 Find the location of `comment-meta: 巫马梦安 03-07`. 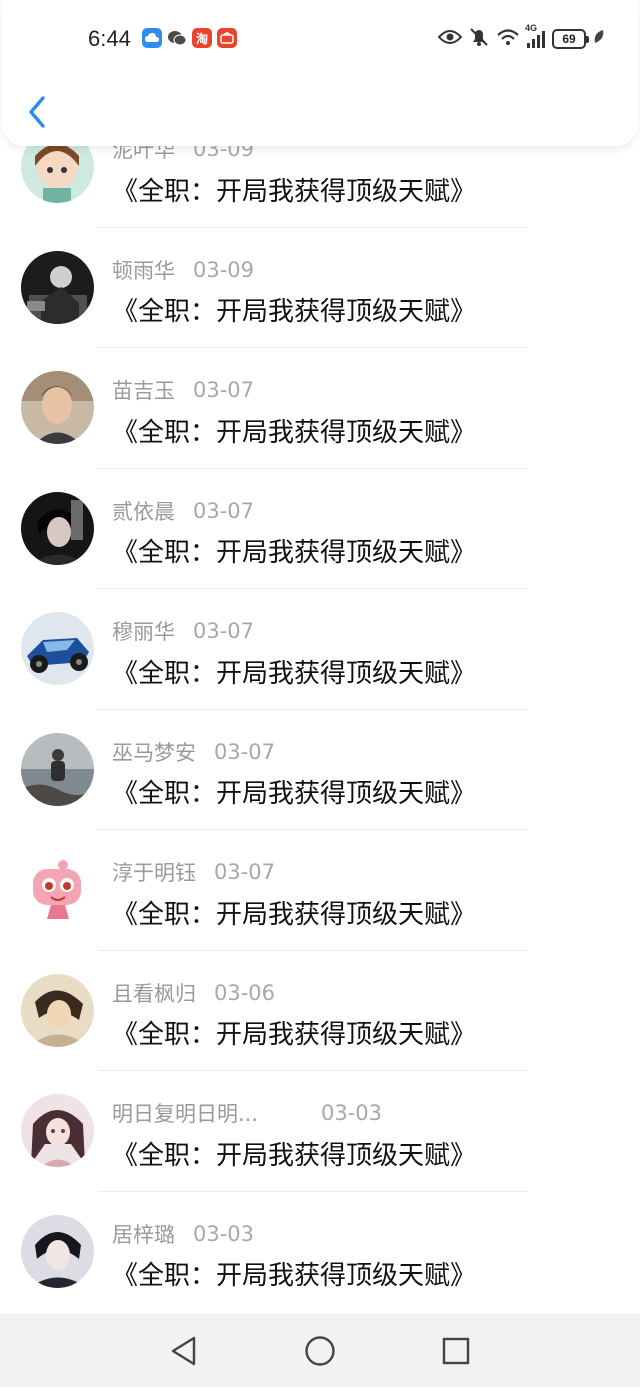

comment-meta: 巫马梦安 03-07 is located at coordinates (193, 752).